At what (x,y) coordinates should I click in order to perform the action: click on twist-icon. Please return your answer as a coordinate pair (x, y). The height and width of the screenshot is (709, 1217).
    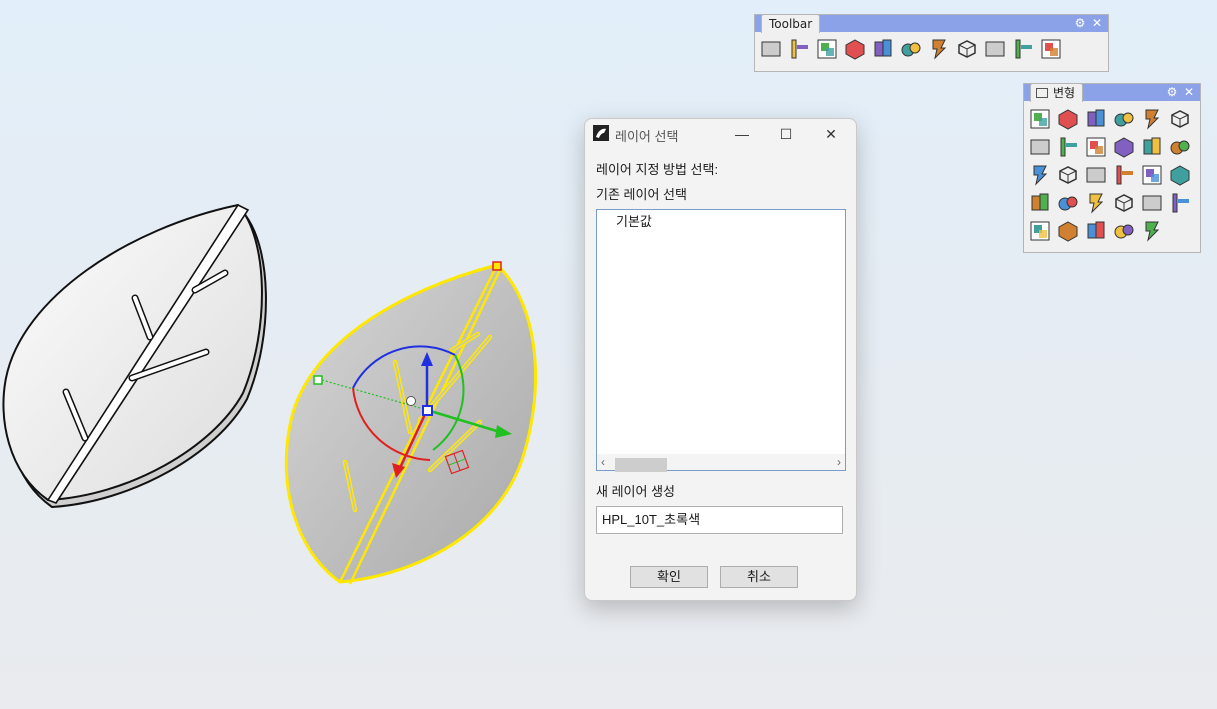
    Looking at the image, I should click on (1040, 203).